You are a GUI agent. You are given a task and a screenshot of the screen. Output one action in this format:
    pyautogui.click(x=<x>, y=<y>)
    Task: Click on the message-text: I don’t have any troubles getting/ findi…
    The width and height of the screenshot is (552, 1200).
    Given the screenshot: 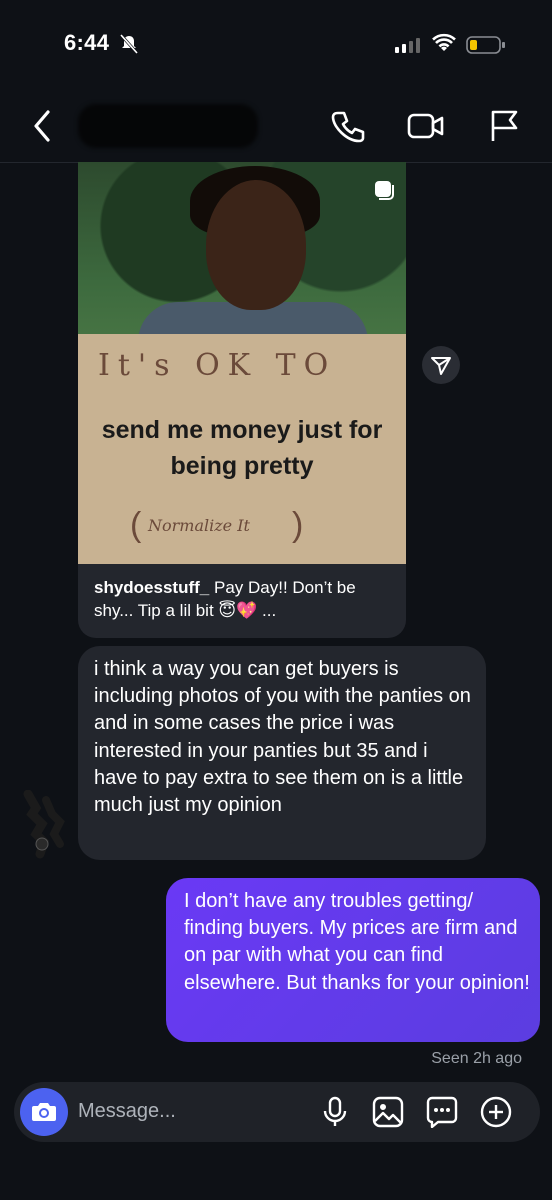 What is the action you would take?
    pyautogui.click(x=357, y=942)
    